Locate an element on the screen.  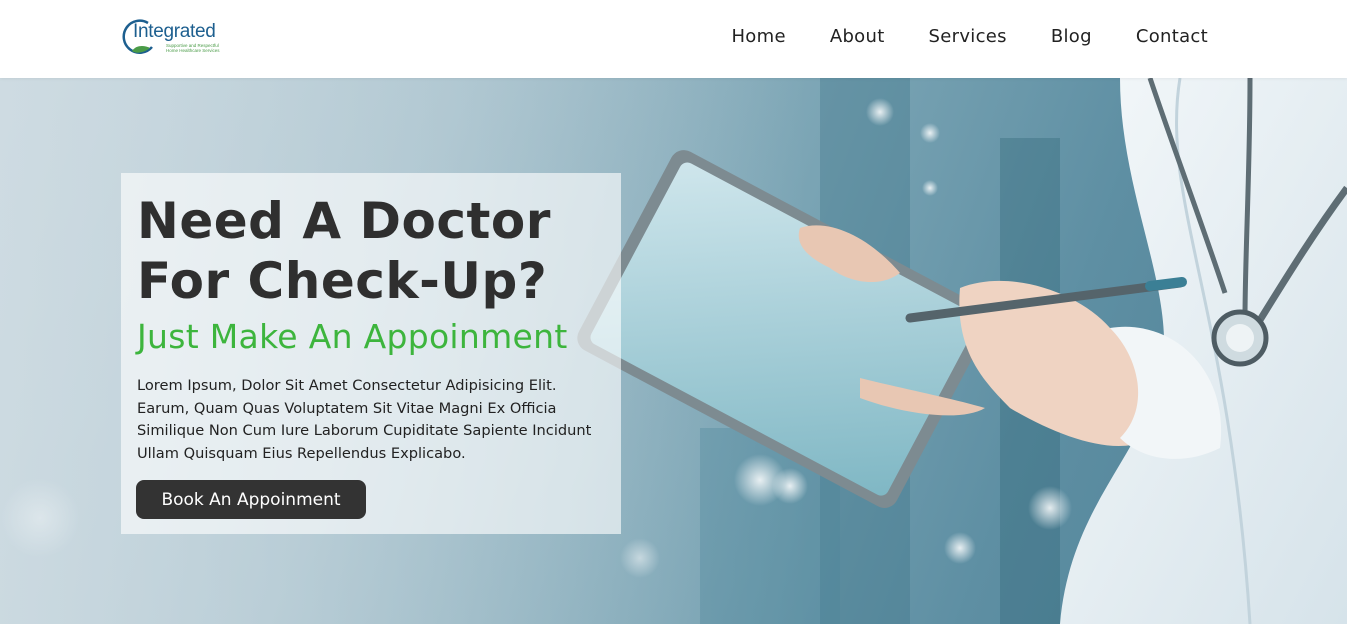
nav-blog: Blog is located at coordinates (1071, 37).